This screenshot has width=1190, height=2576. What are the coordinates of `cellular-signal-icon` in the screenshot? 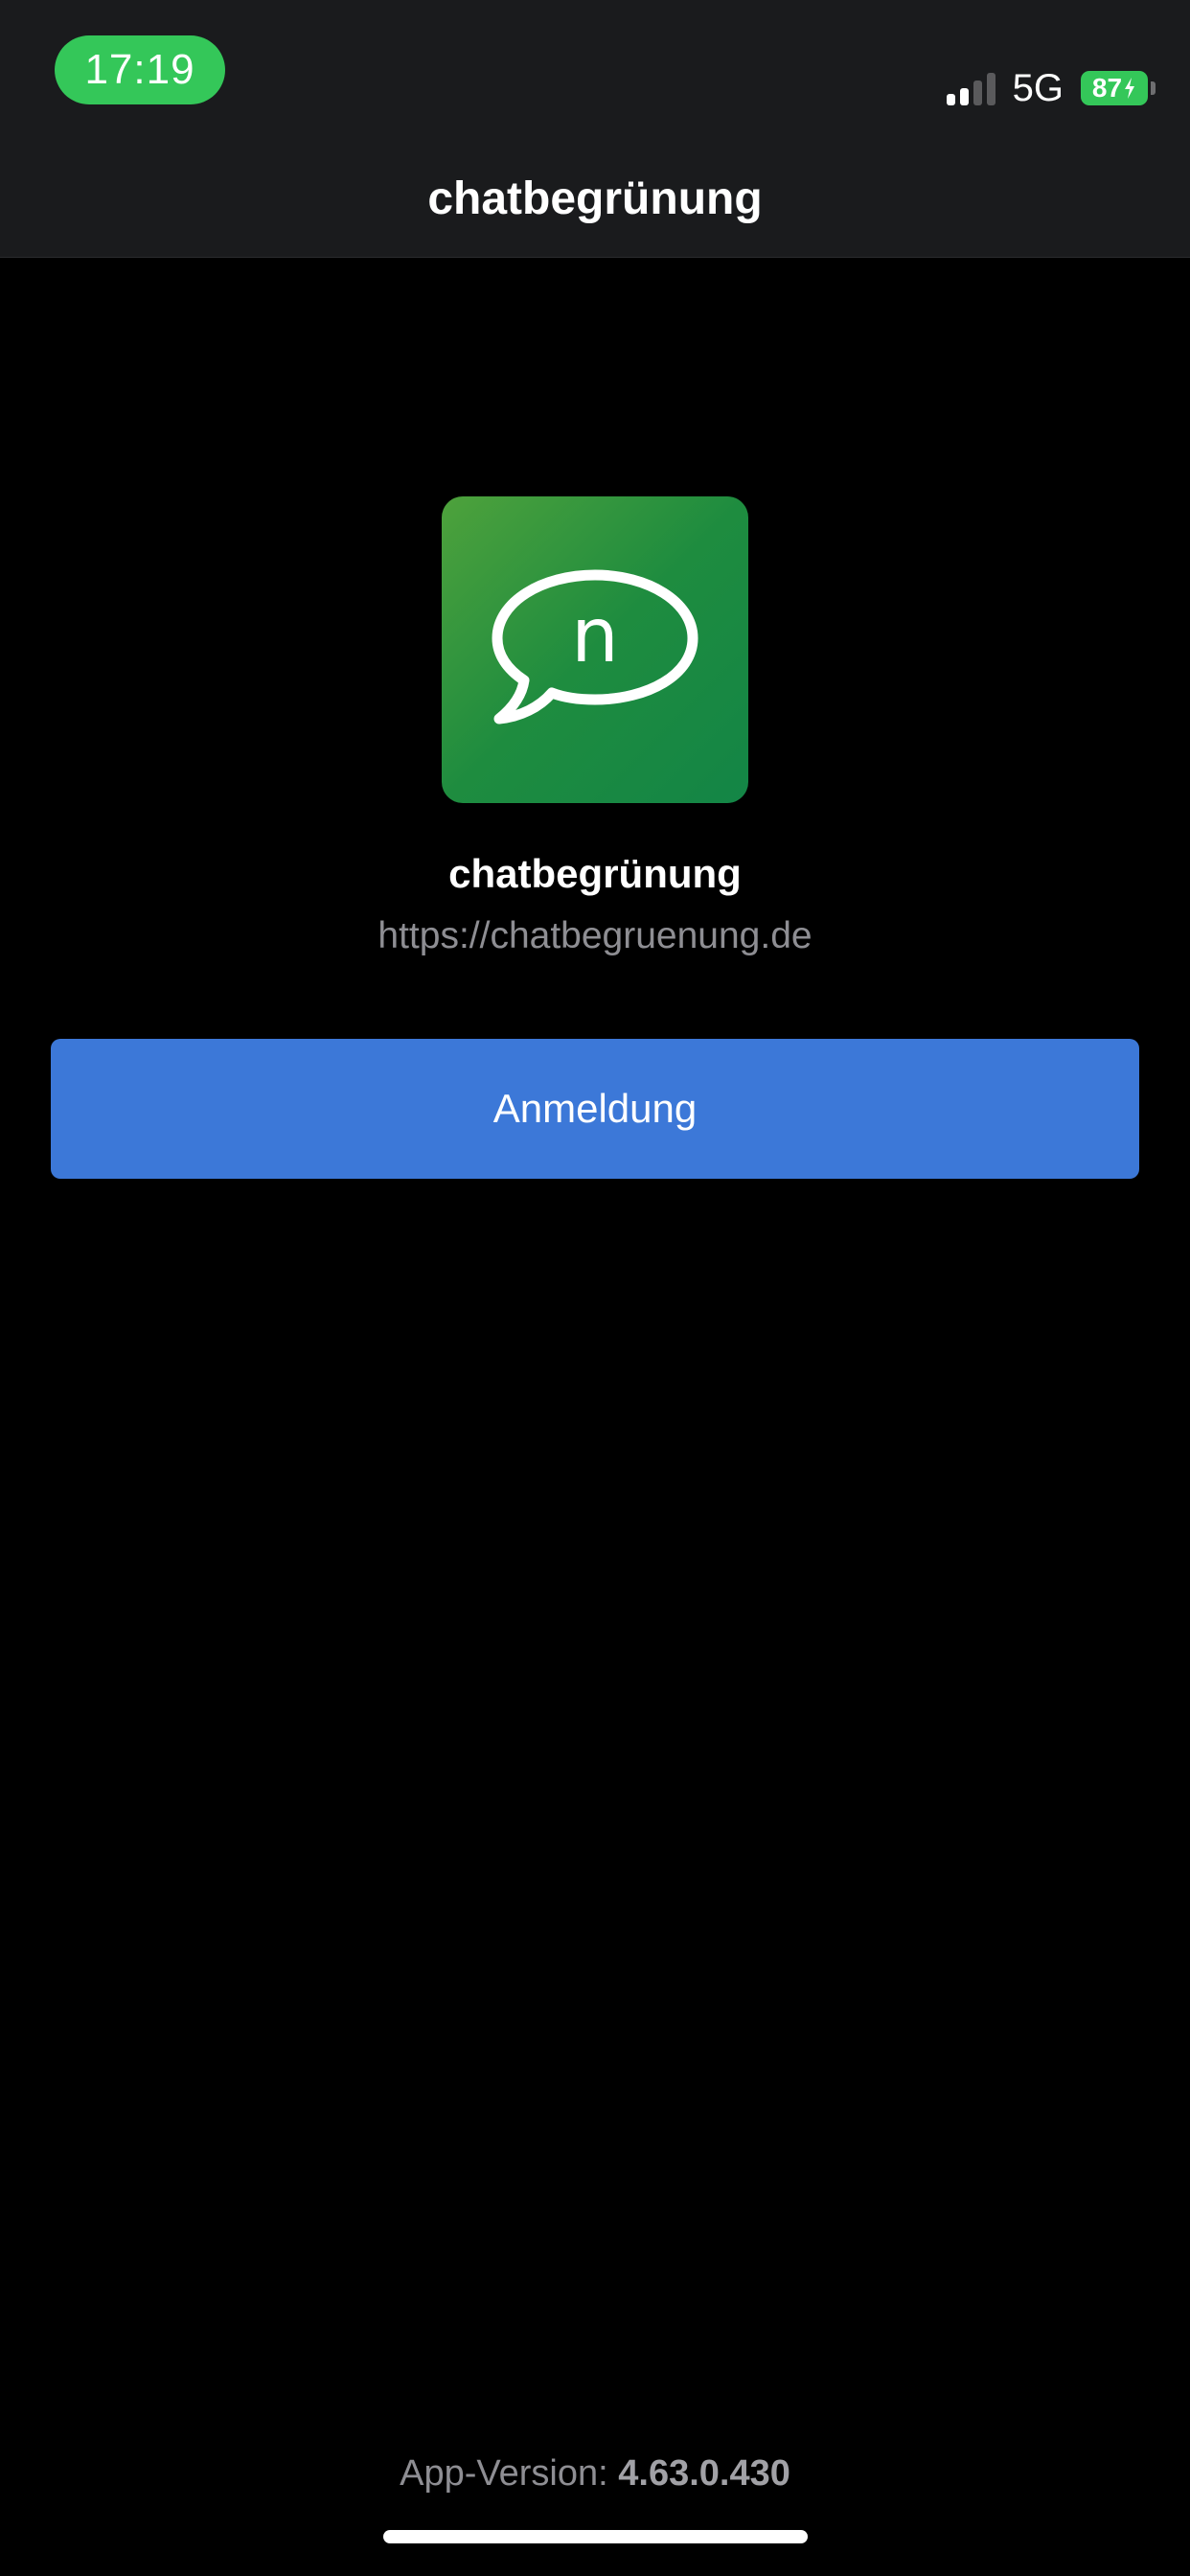 It's located at (971, 88).